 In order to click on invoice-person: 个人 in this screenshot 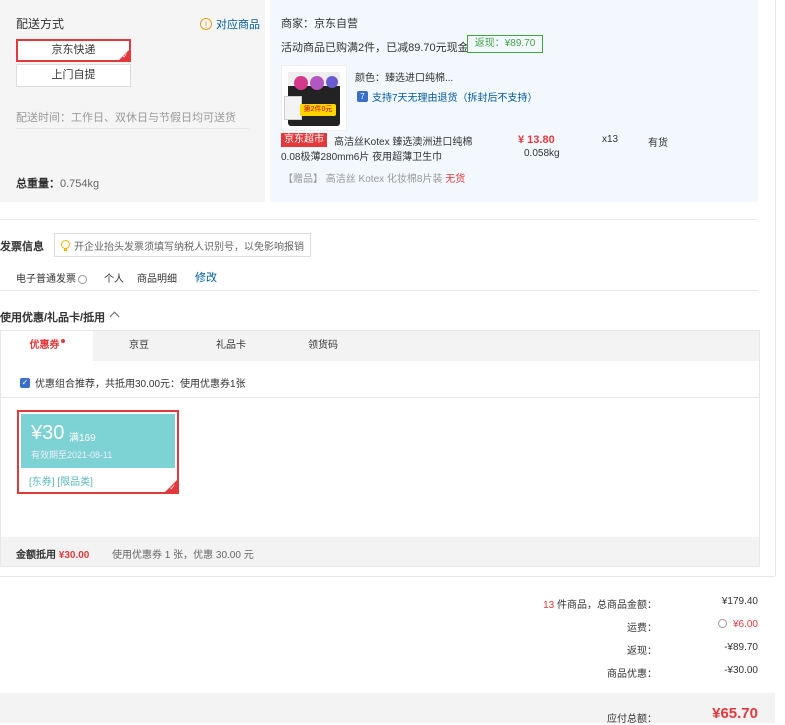, I will do `click(114, 279)`.